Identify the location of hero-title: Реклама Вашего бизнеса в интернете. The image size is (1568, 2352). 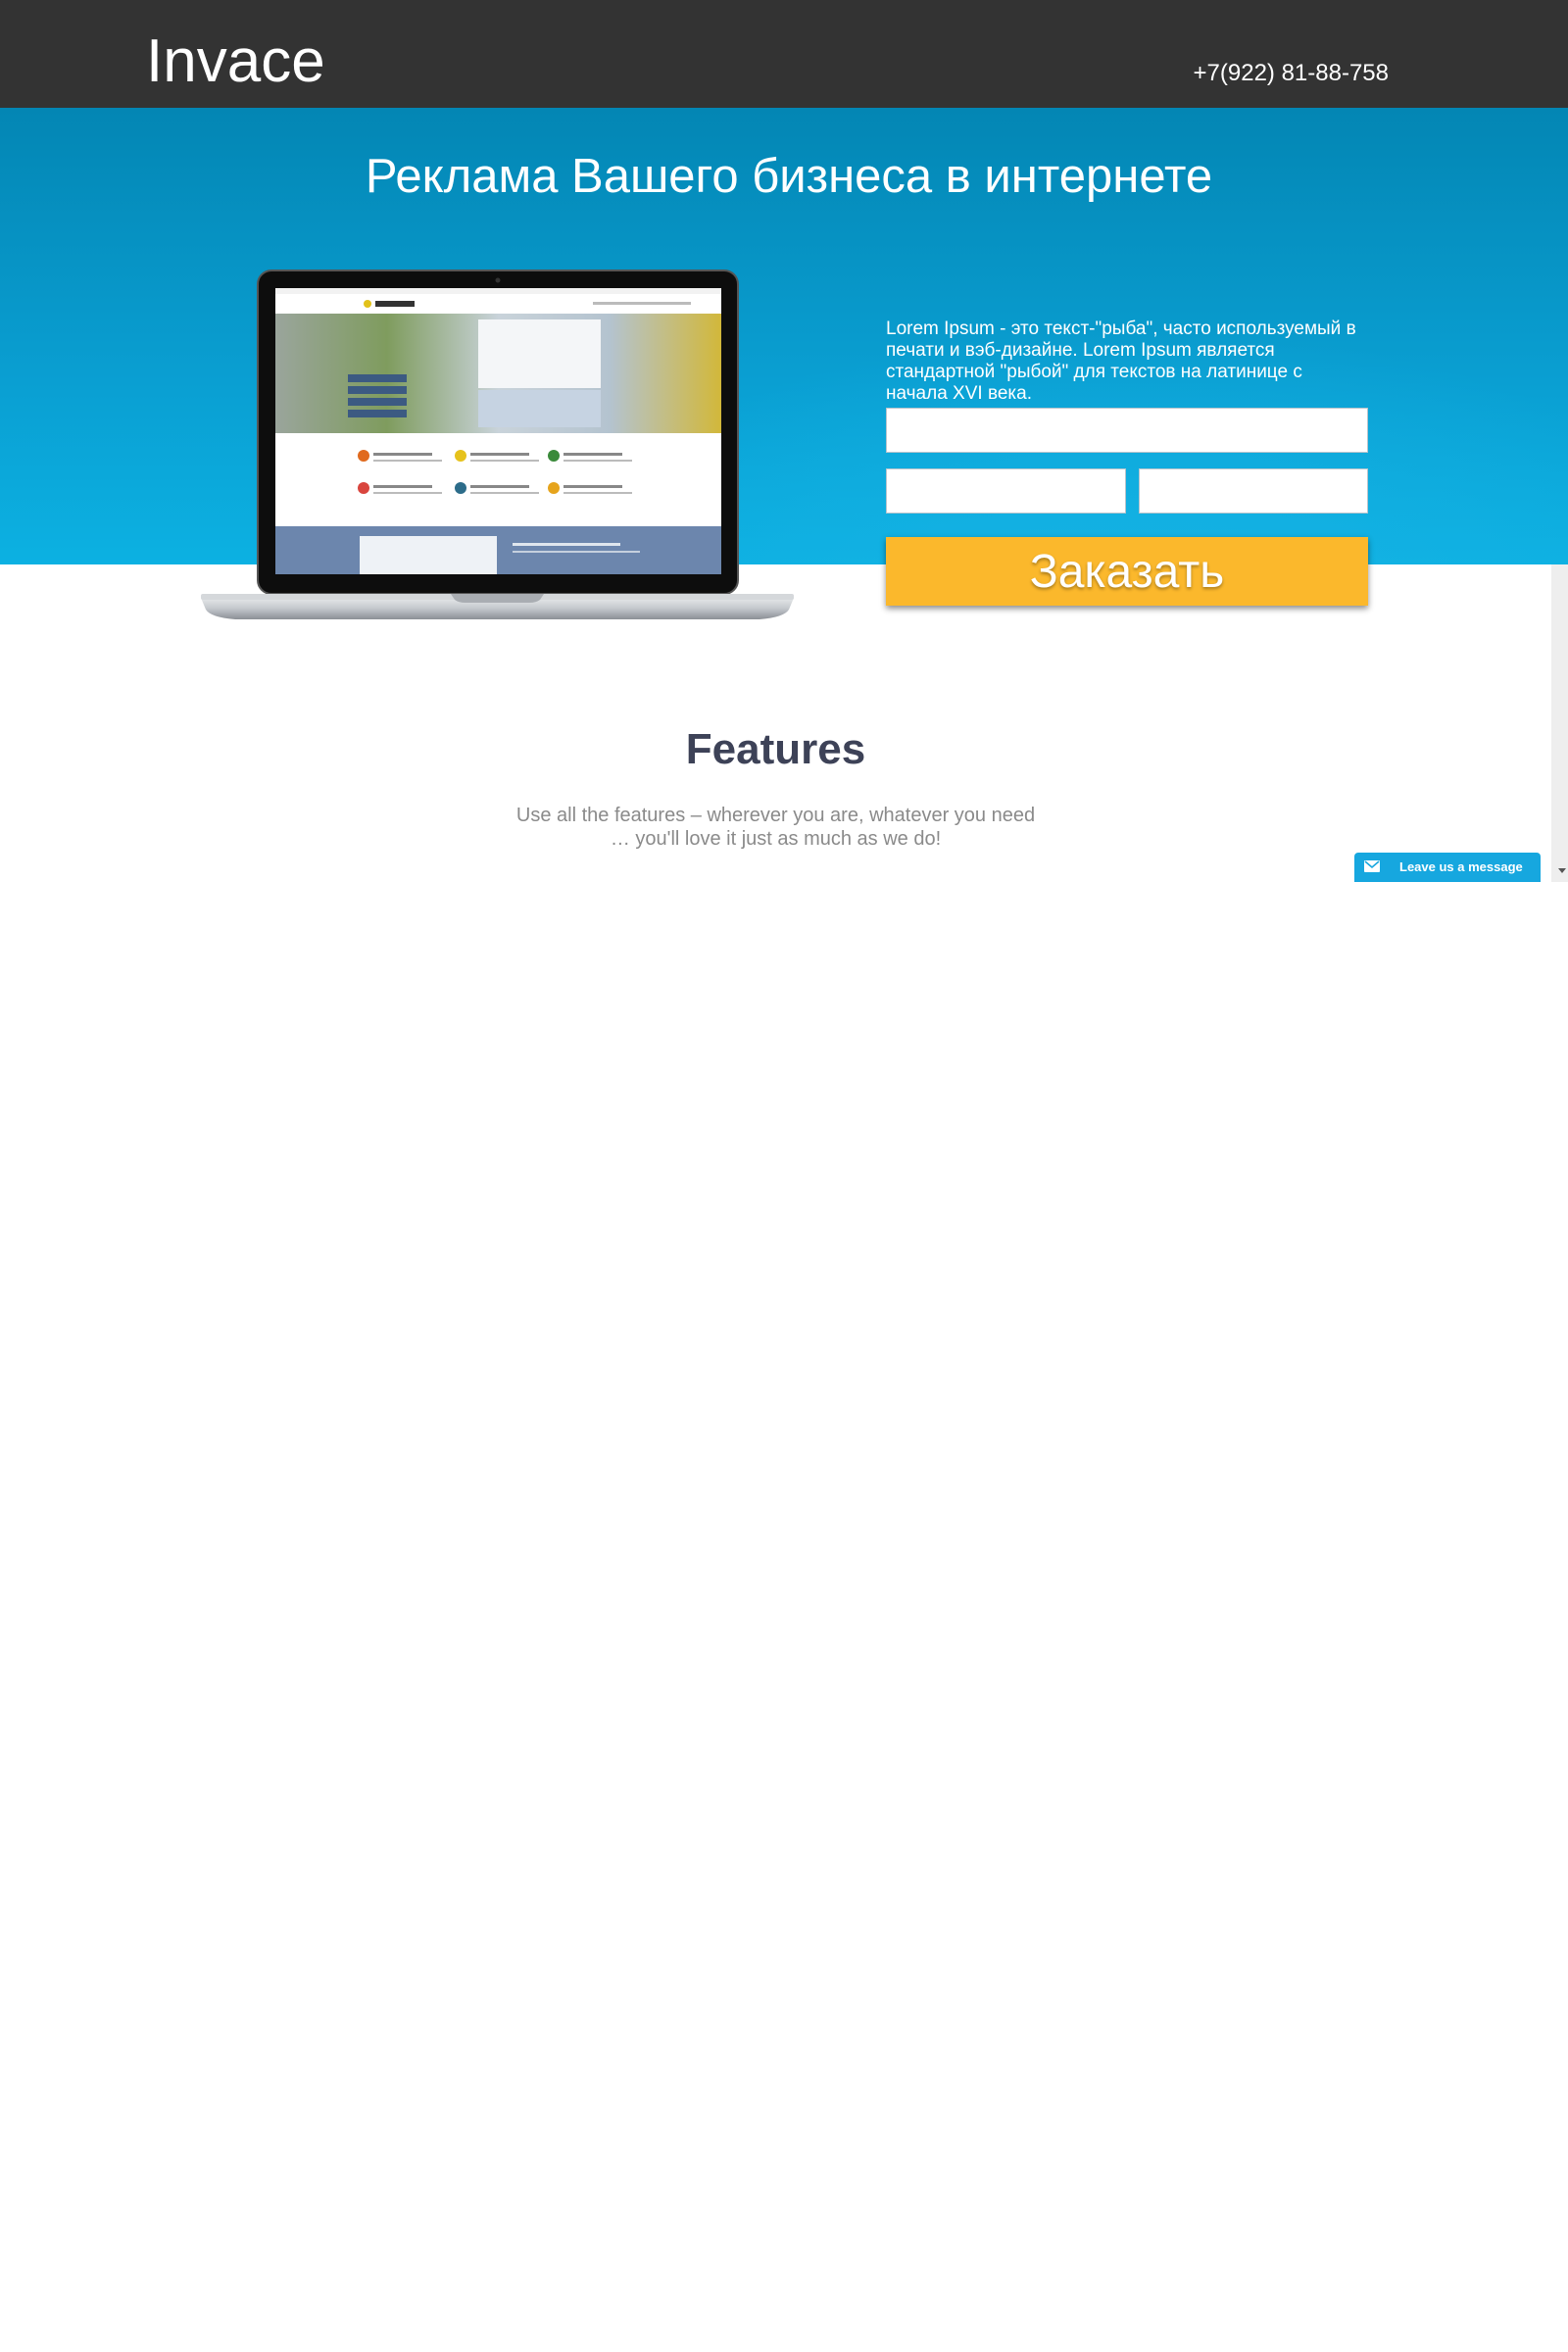
(789, 176).